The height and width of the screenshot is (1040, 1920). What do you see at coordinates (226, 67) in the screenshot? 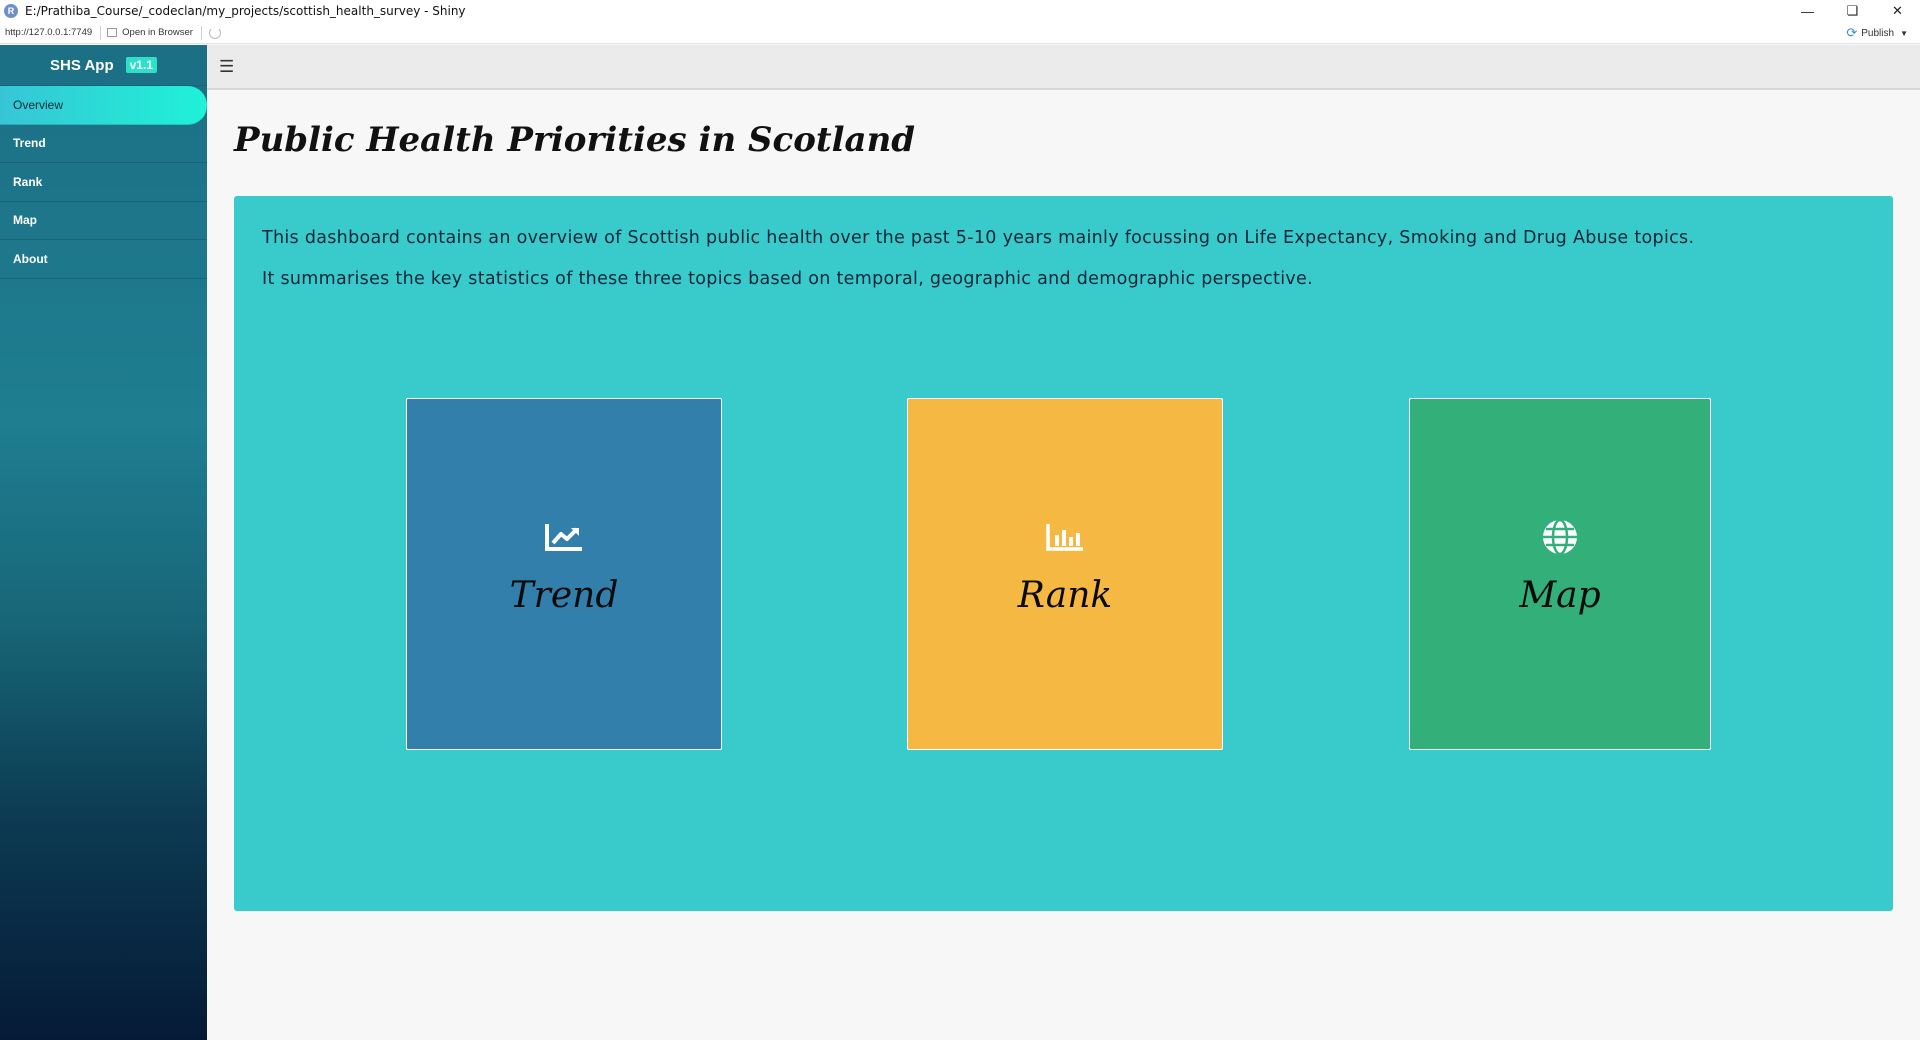
I see `hamburger-icon: ☰` at bounding box center [226, 67].